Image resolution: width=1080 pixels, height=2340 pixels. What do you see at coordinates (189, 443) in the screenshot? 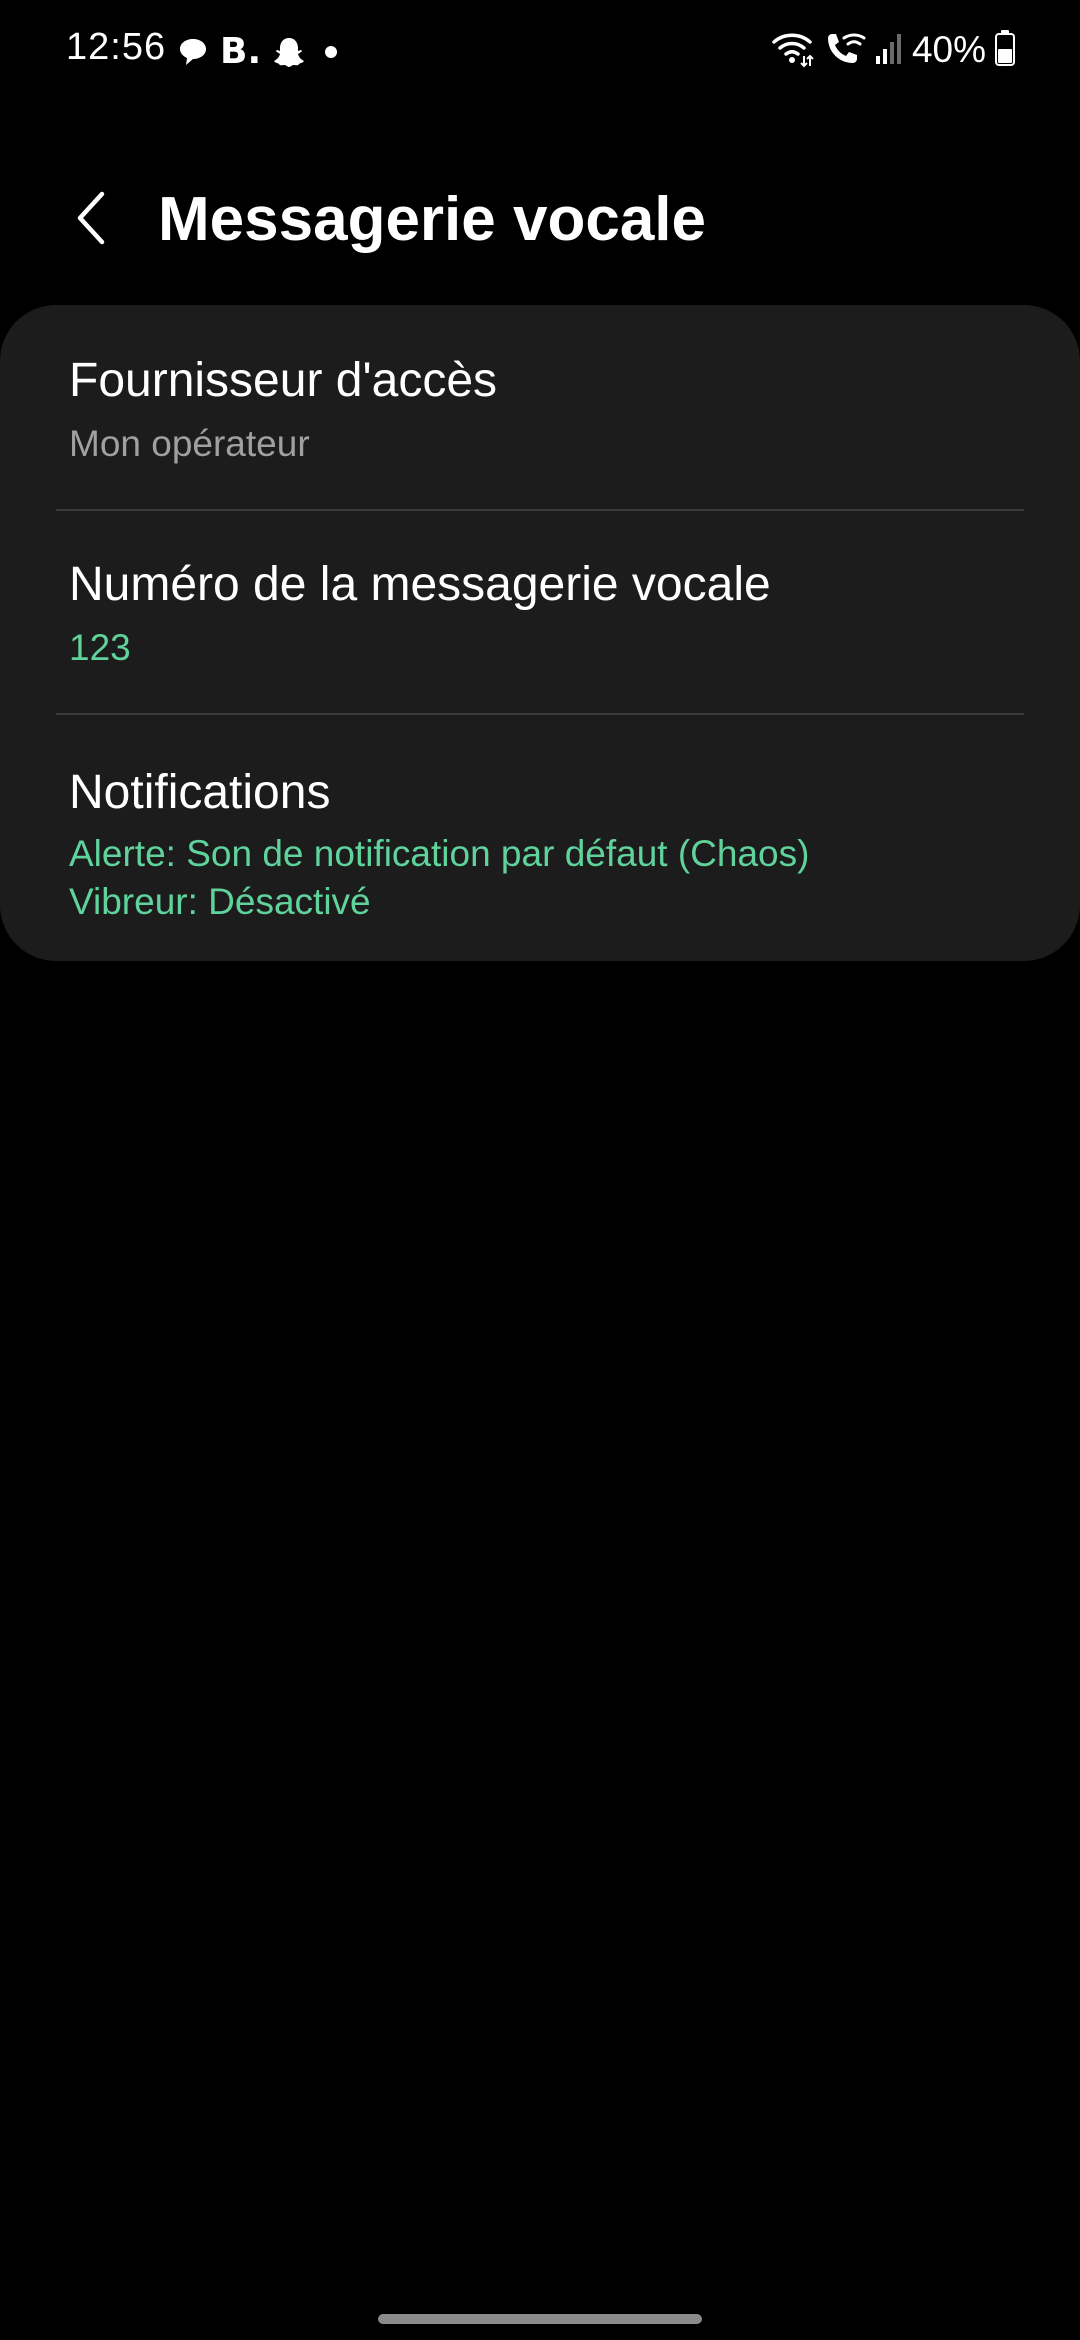
I see `setting-value: Mon opérateur` at bounding box center [189, 443].